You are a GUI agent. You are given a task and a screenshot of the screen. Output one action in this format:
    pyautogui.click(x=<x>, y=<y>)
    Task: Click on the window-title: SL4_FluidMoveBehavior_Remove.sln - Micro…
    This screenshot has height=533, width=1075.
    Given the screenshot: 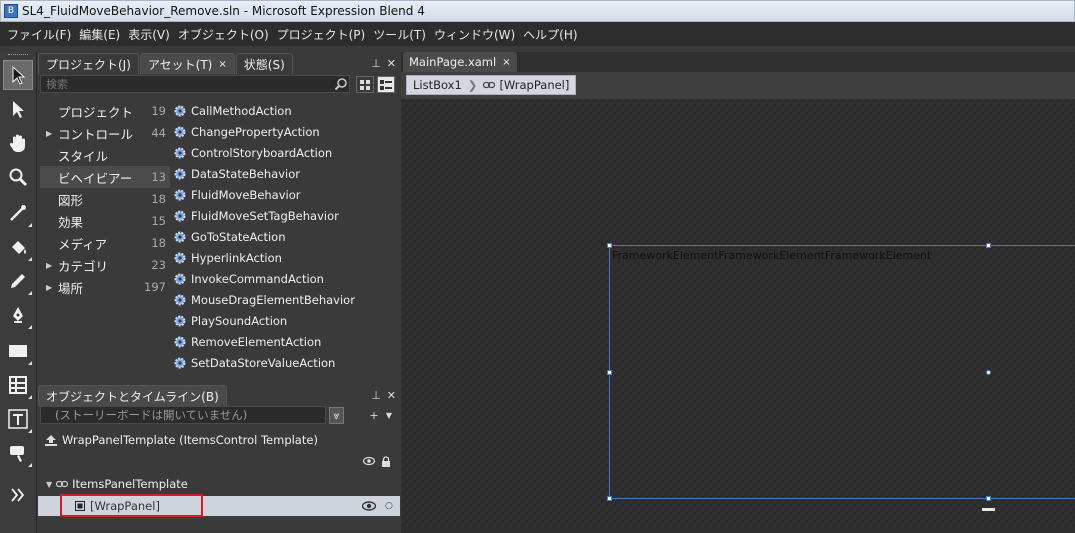 What is the action you would take?
    pyautogui.click(x=223, y=11)
    